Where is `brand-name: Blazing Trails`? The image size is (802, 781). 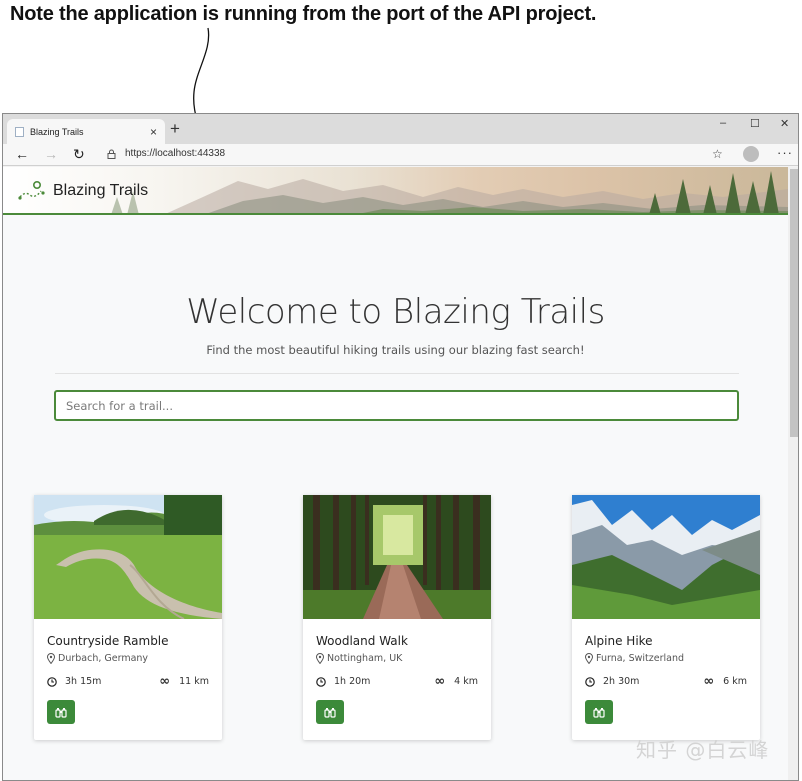
brand-name: Blazing Trails is located at coordinates (101, 190).